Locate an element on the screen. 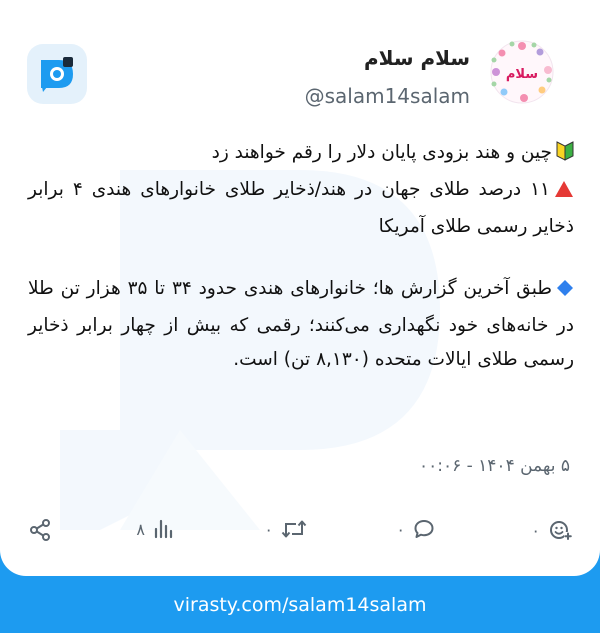  views-chart-icon is located at coordinates (163, 529).